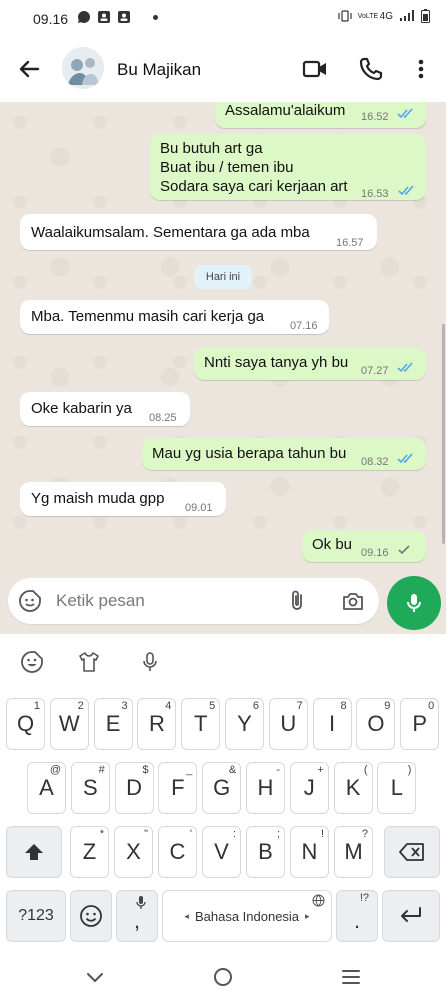  What do you see at coordinates (375, 462) in the screenshot?
I see `message-time: 08.32` at bounding box center [375, 462].